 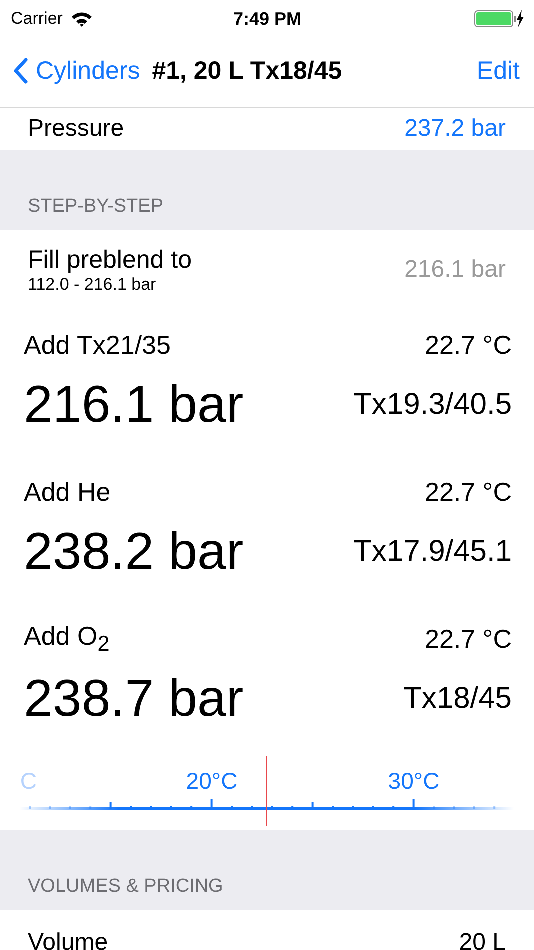 What do you see at coordinates (134, 699) in the screenshot?
I see `target-pressure: 238.7 bar` at bounding box center [134, 699].